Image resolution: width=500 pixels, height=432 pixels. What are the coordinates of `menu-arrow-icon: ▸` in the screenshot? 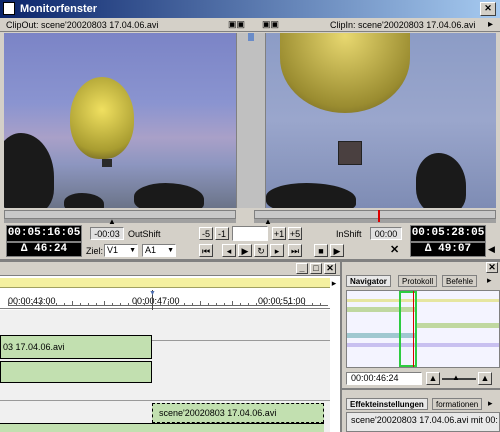 It's located at (490, 24).